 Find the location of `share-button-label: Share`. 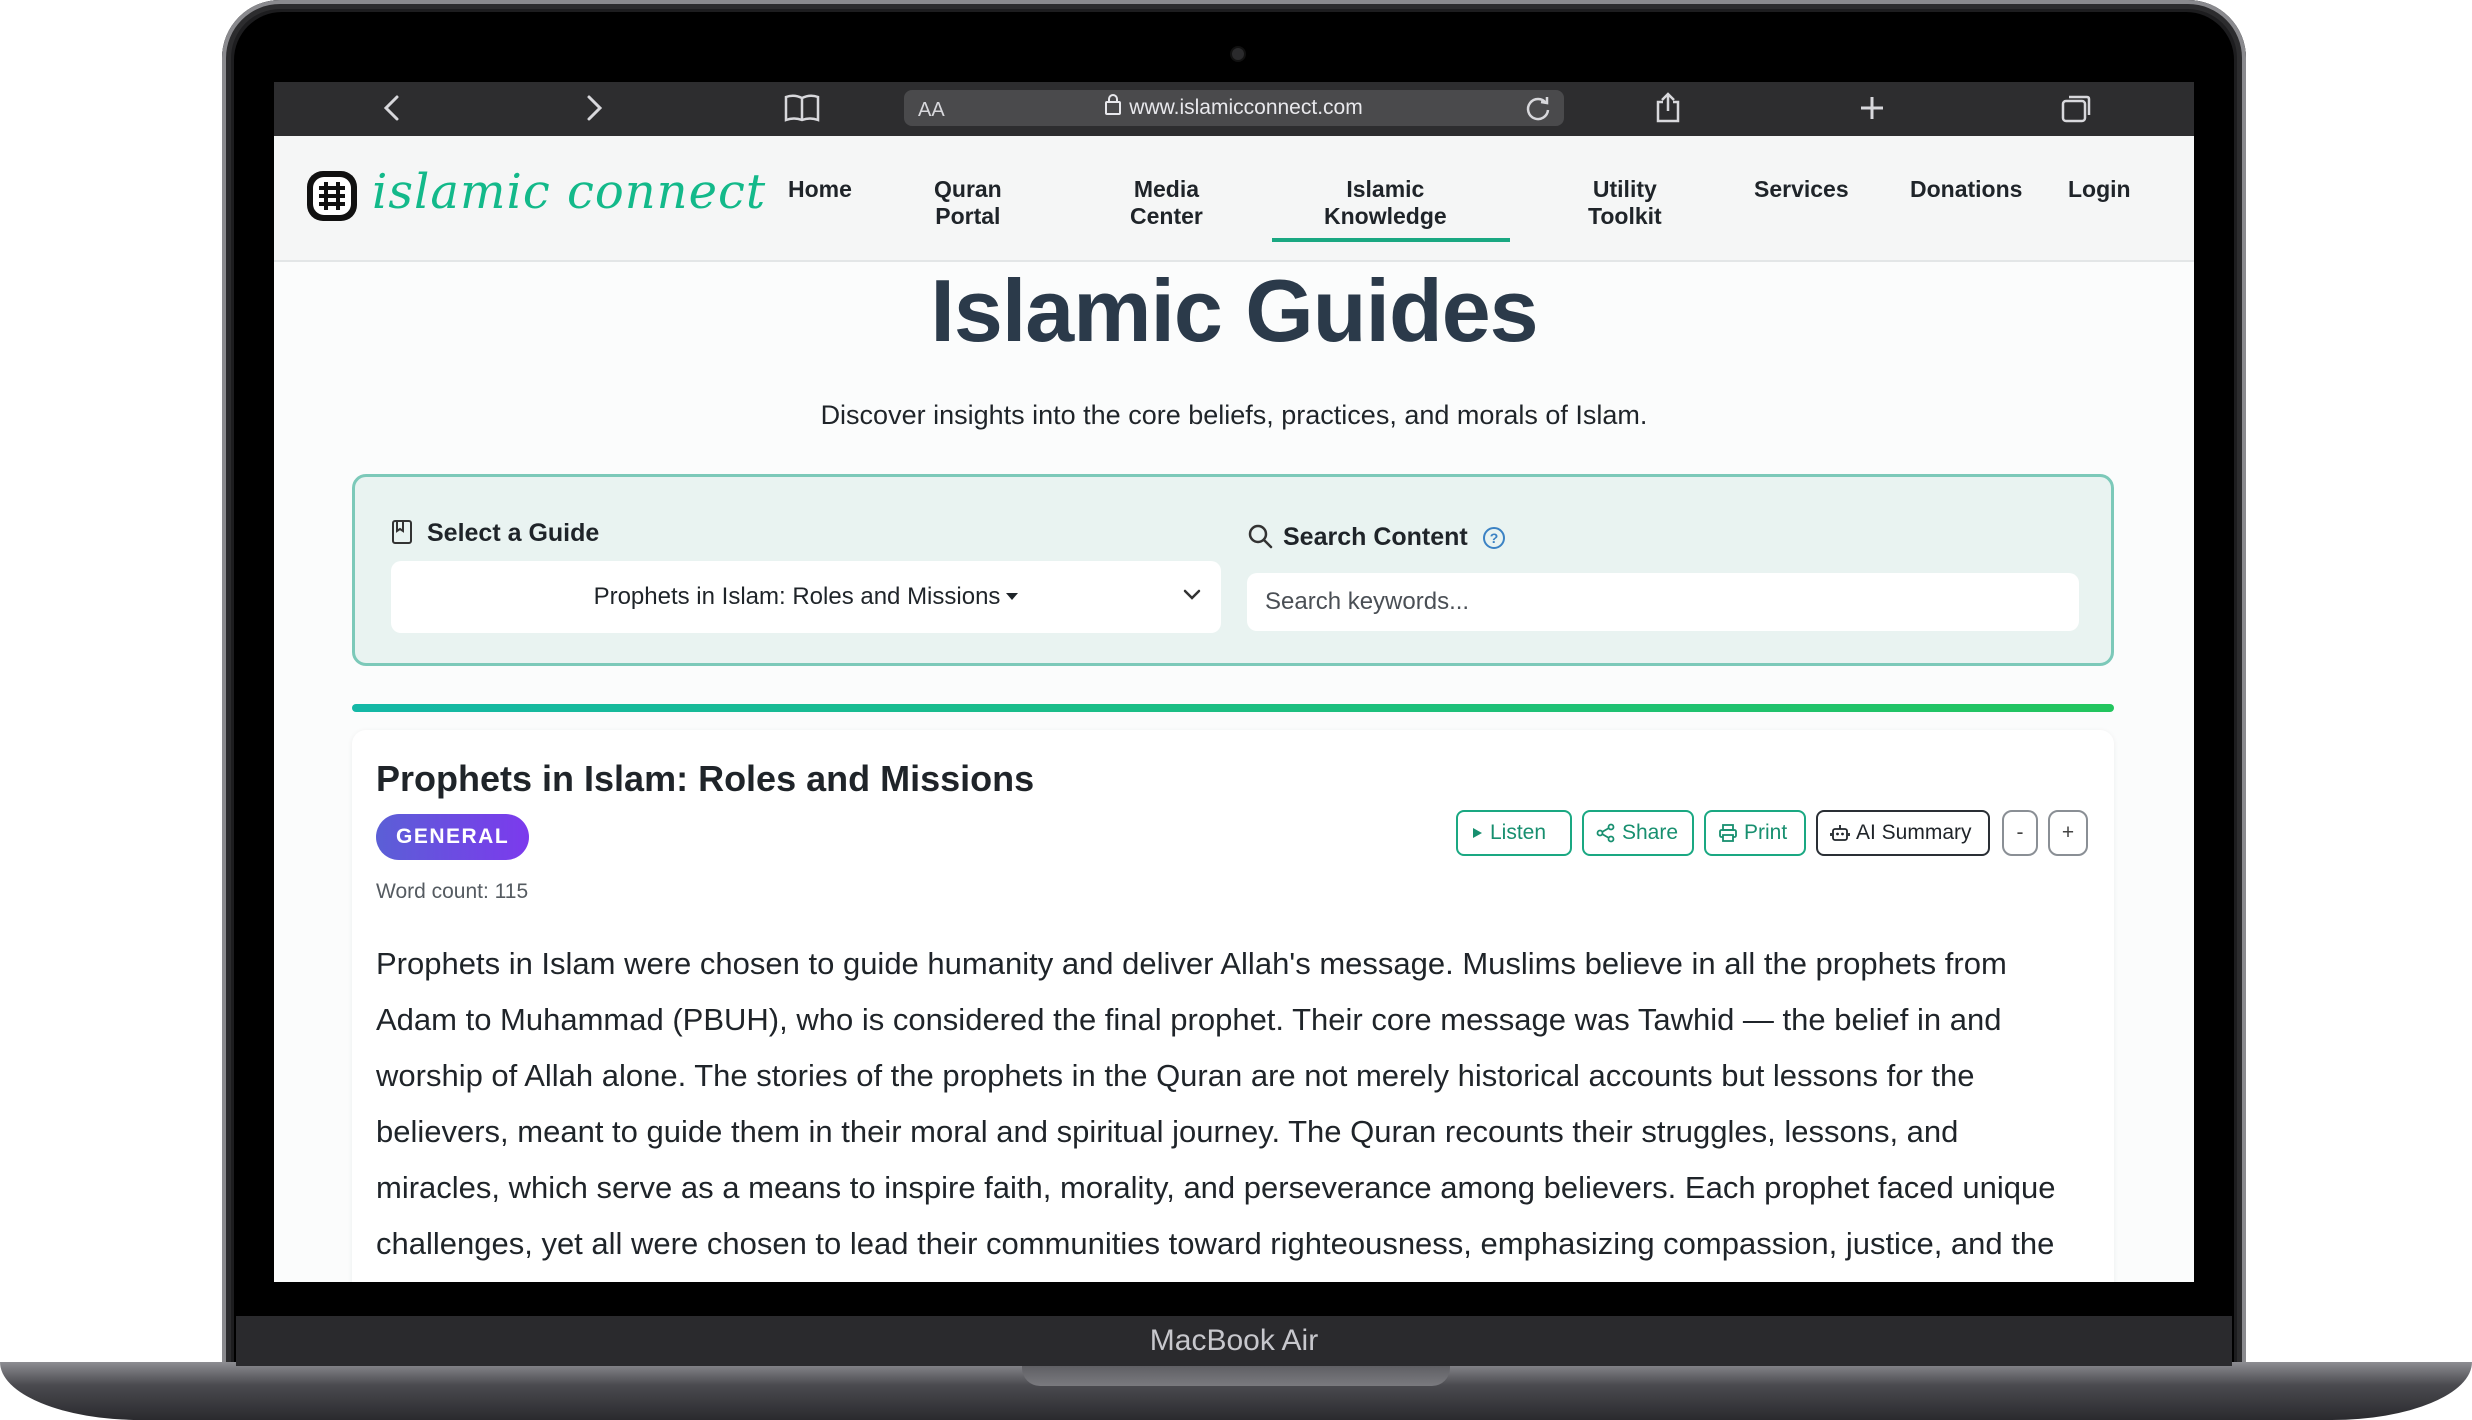

share-button-label: Share is located at coordinates (1650, 832).